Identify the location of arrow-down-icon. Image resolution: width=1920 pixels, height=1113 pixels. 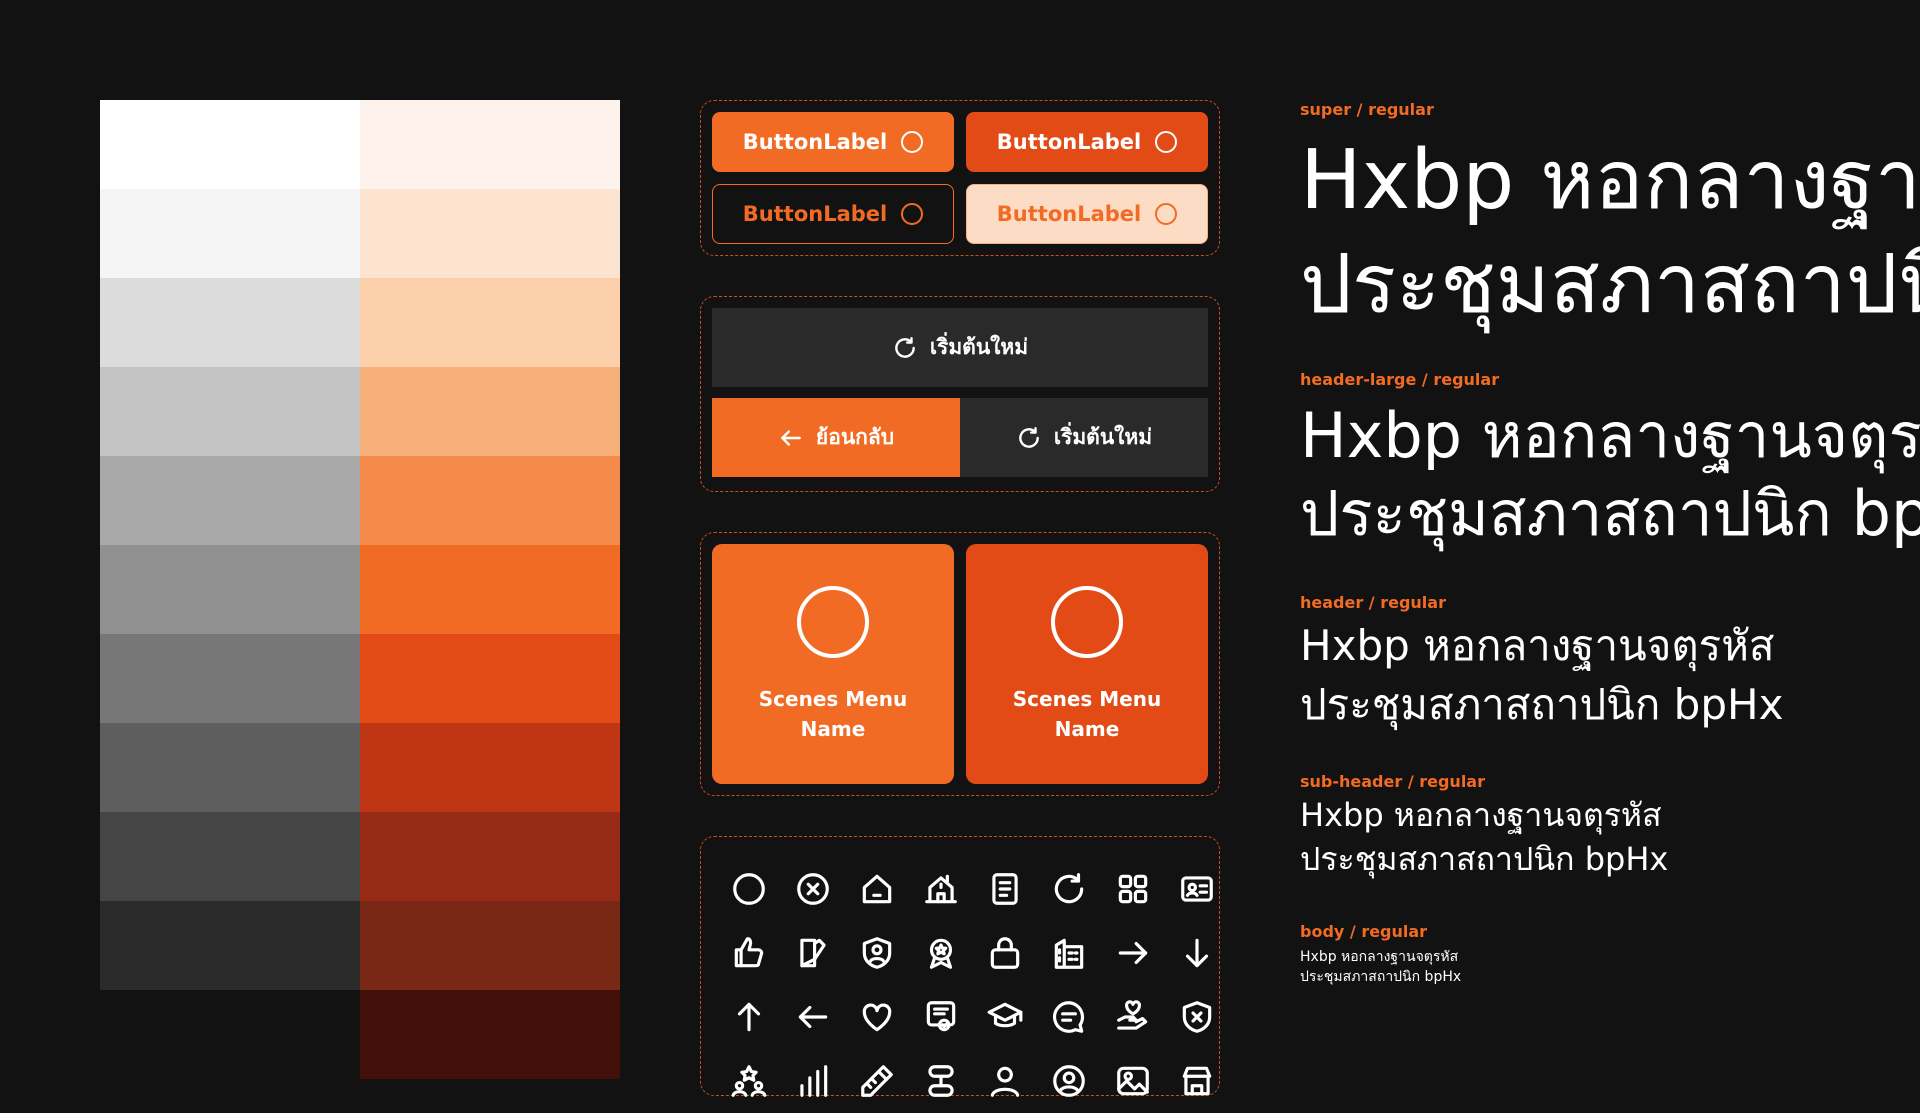
(1197, 953).